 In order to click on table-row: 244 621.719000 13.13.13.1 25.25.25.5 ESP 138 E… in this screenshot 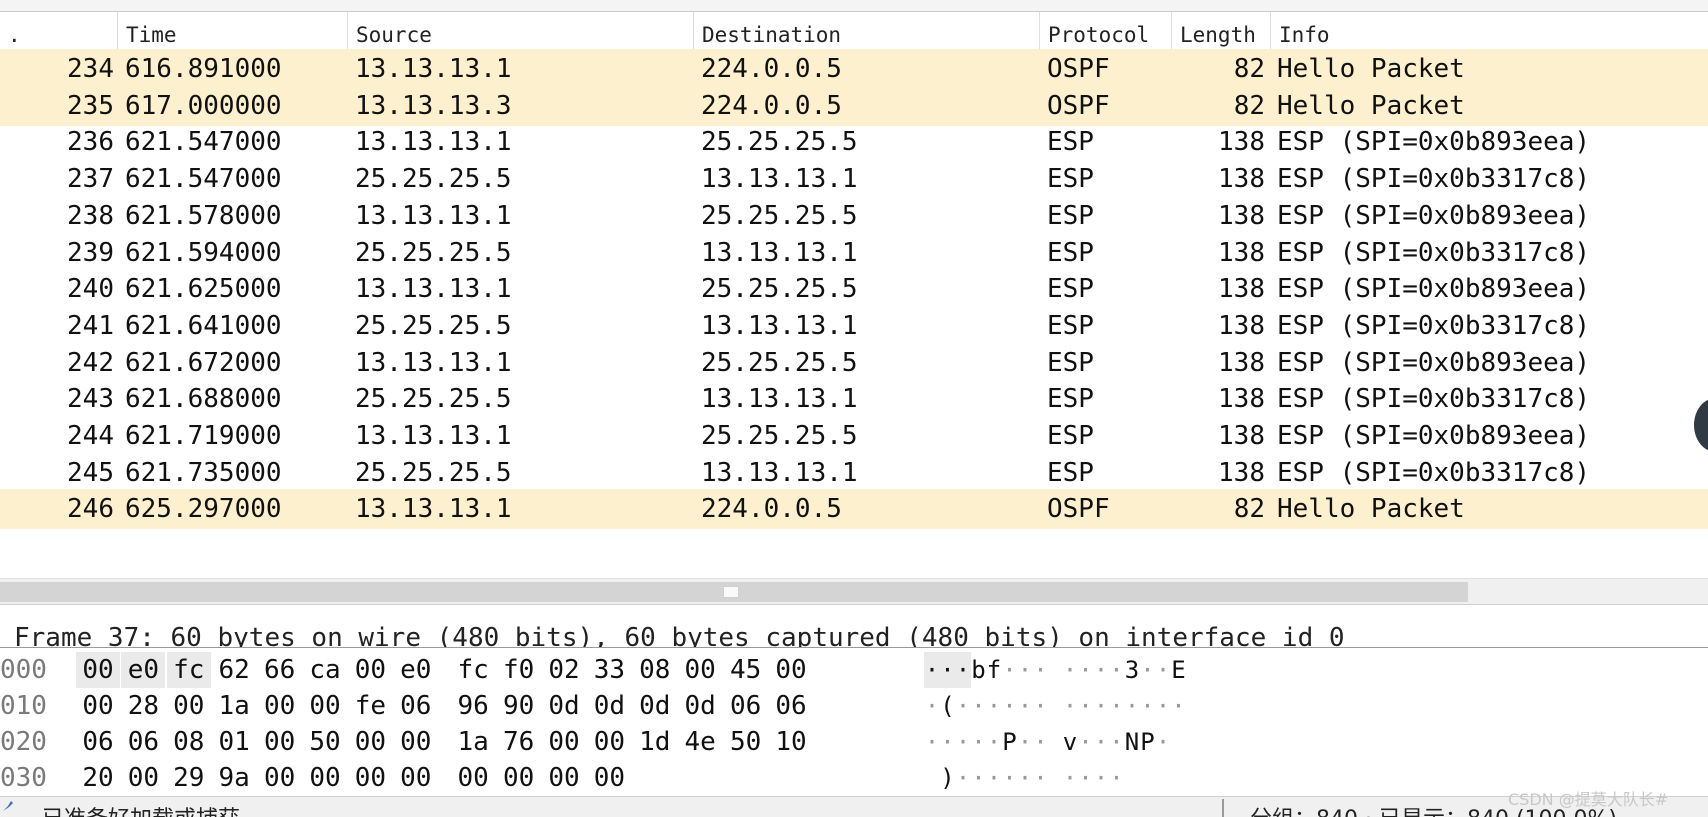, I will do `click(854, 436)`.